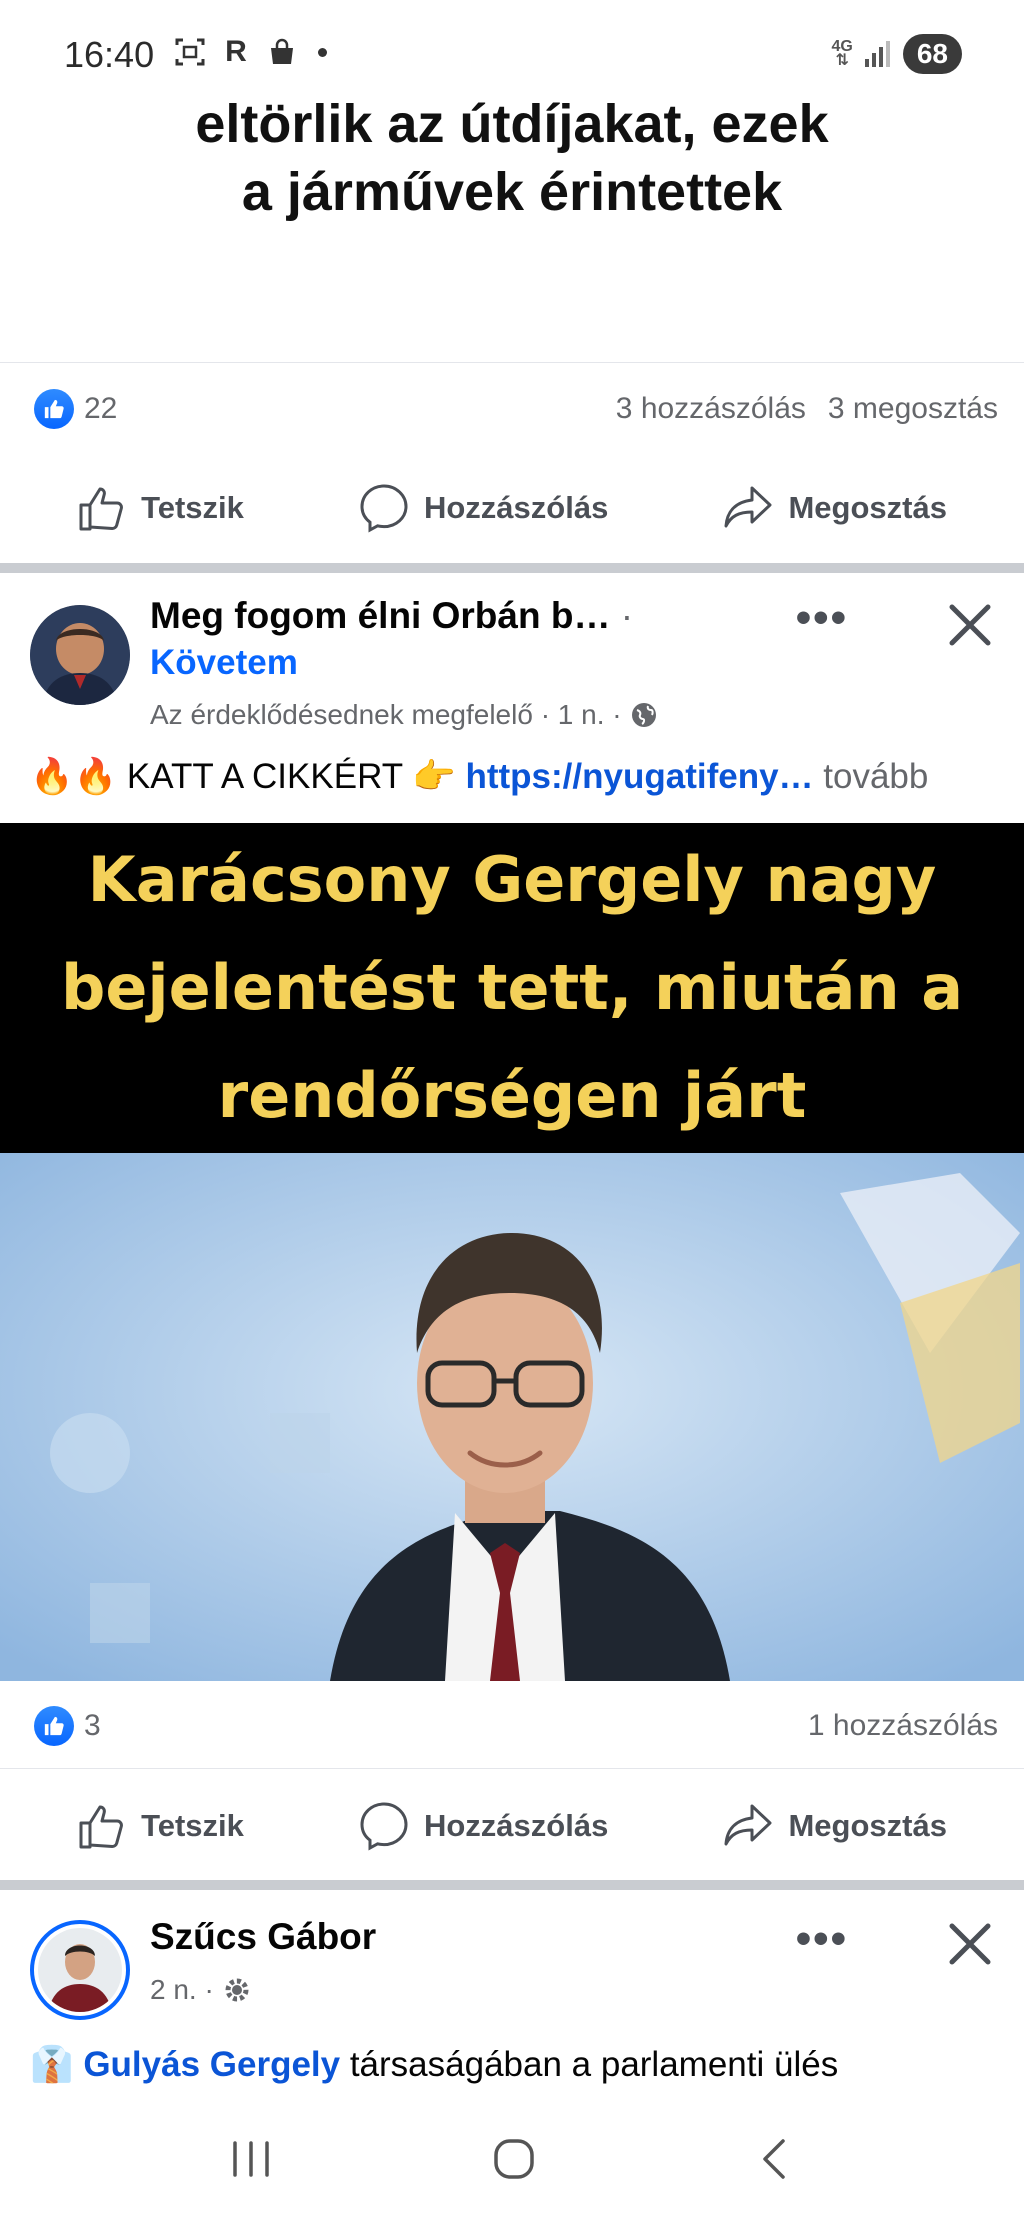 This screenshot has height=2219, width=1024. What do you see at coordinates (871, 776) in the screenshot?
I see `see-more-link: tovább` at bounding box center [871, 776].